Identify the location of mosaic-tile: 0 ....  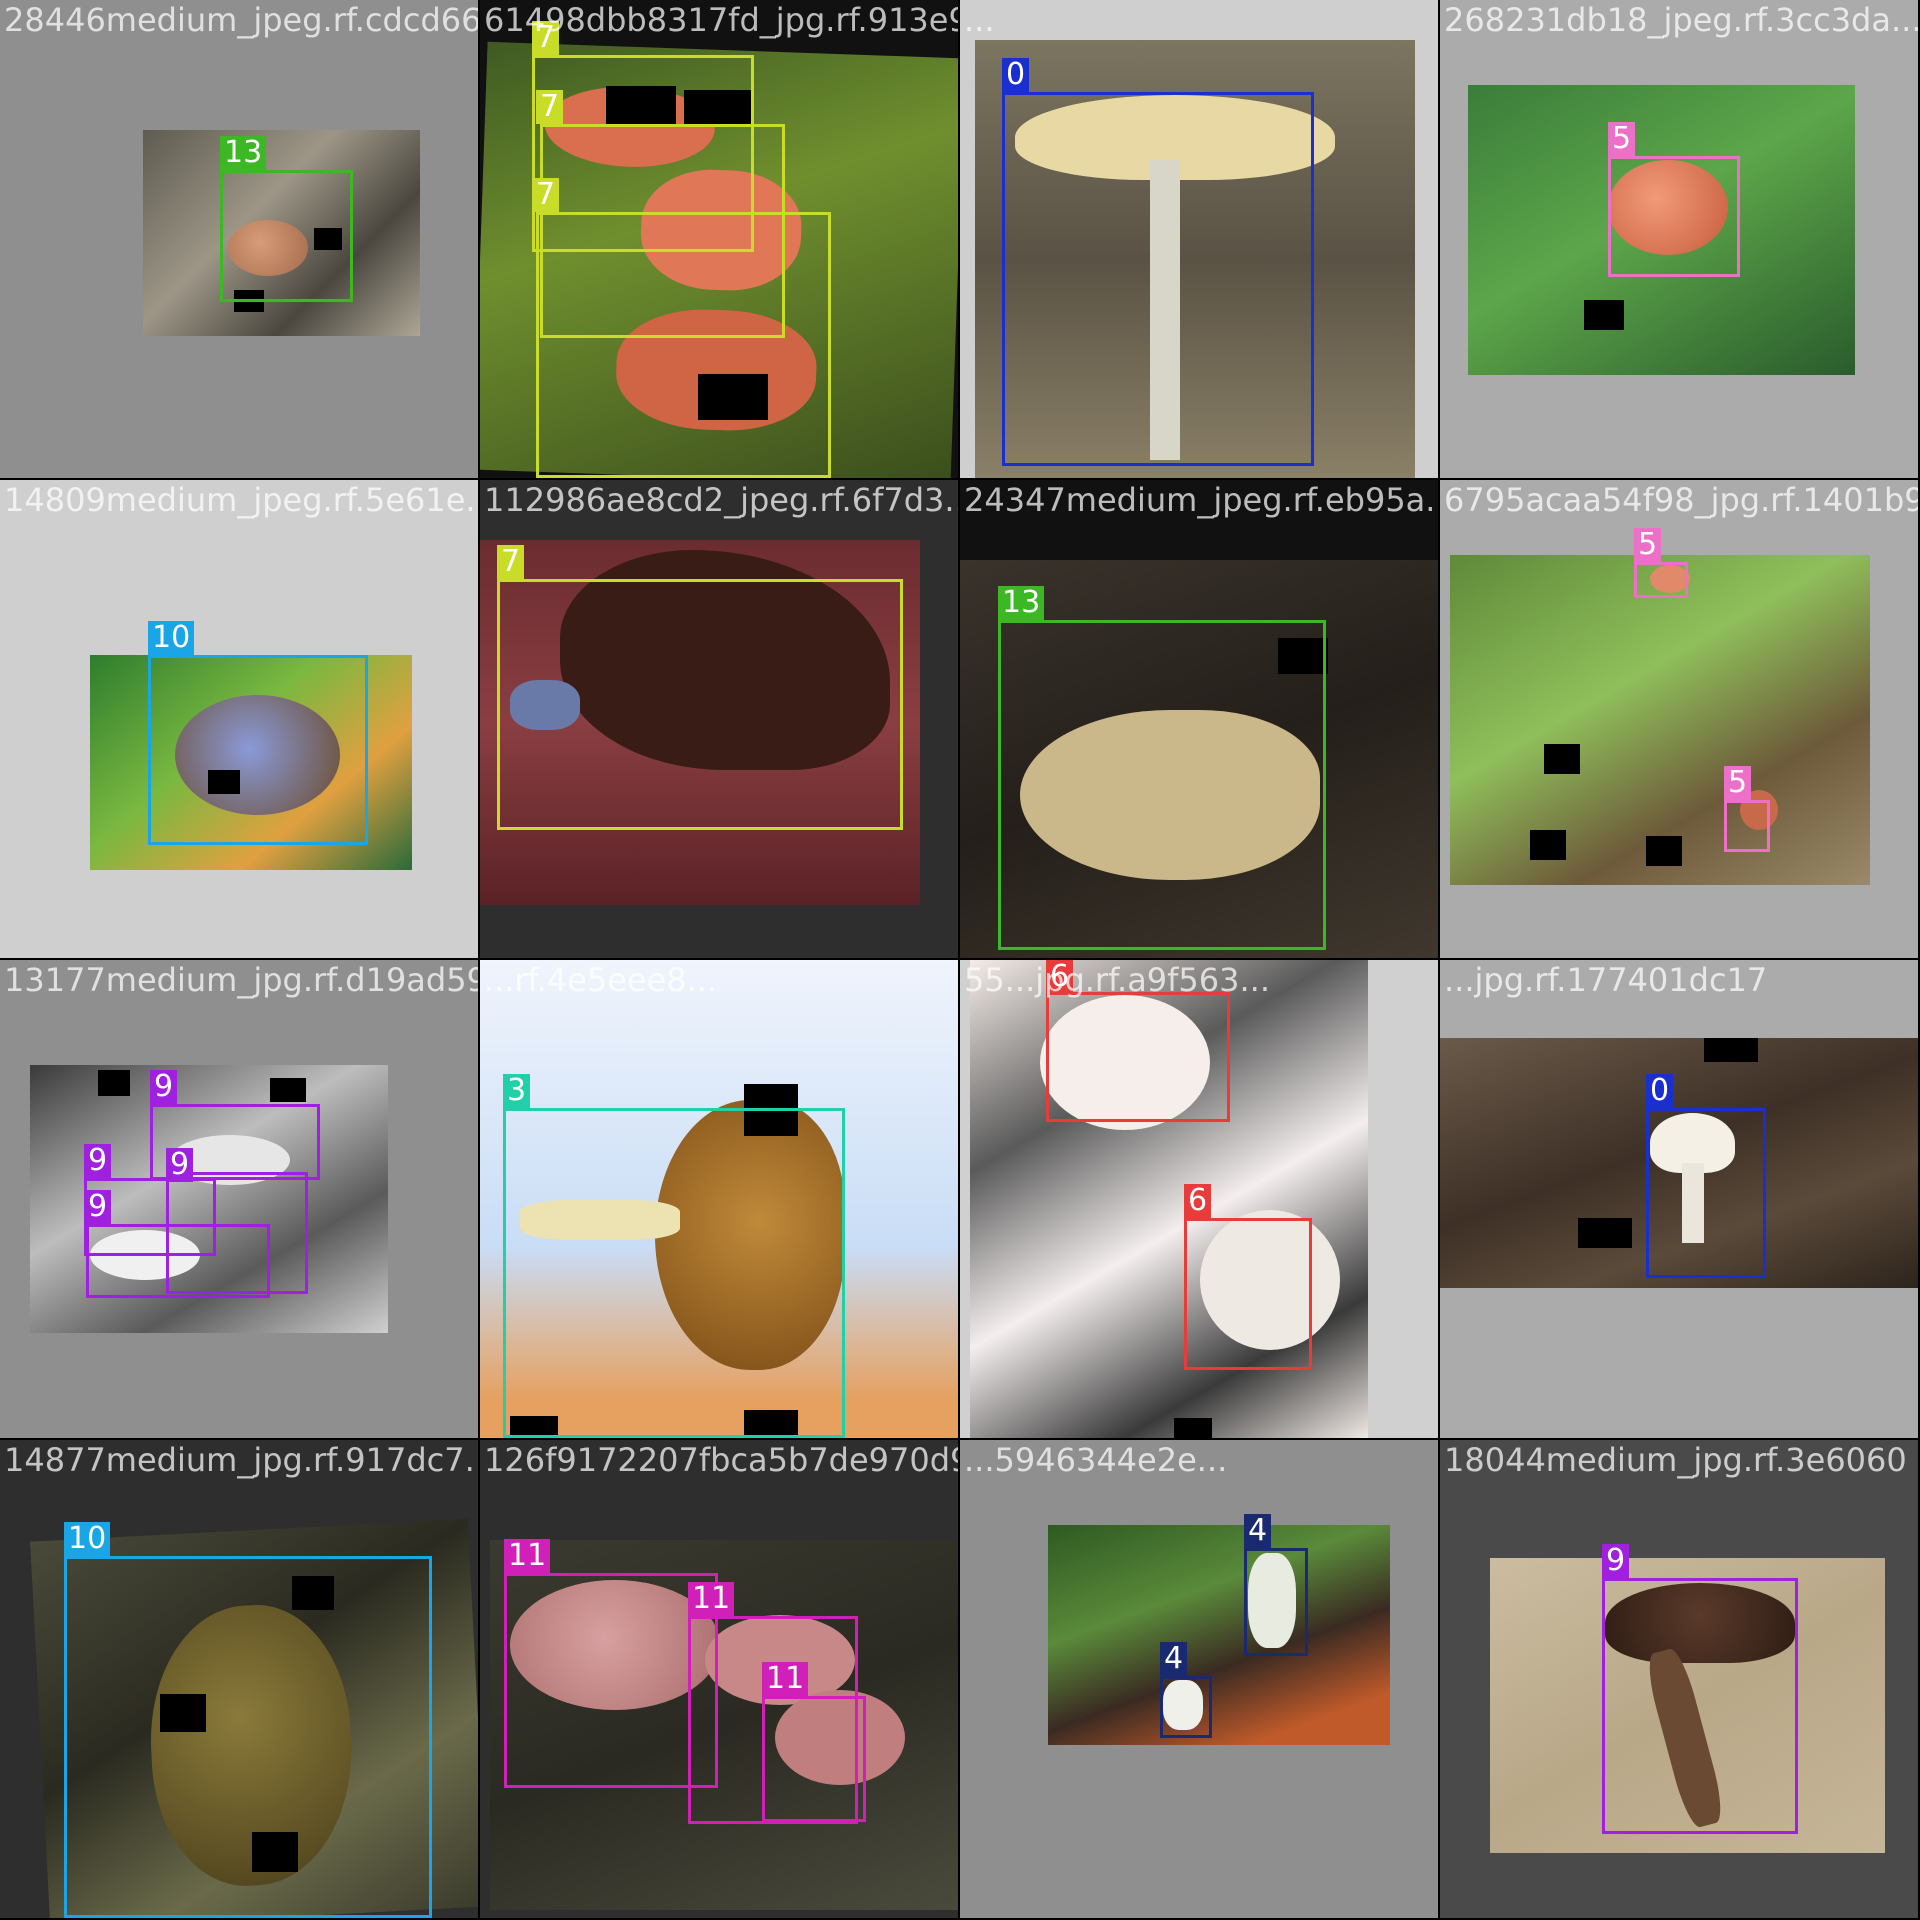
(1199, 239).